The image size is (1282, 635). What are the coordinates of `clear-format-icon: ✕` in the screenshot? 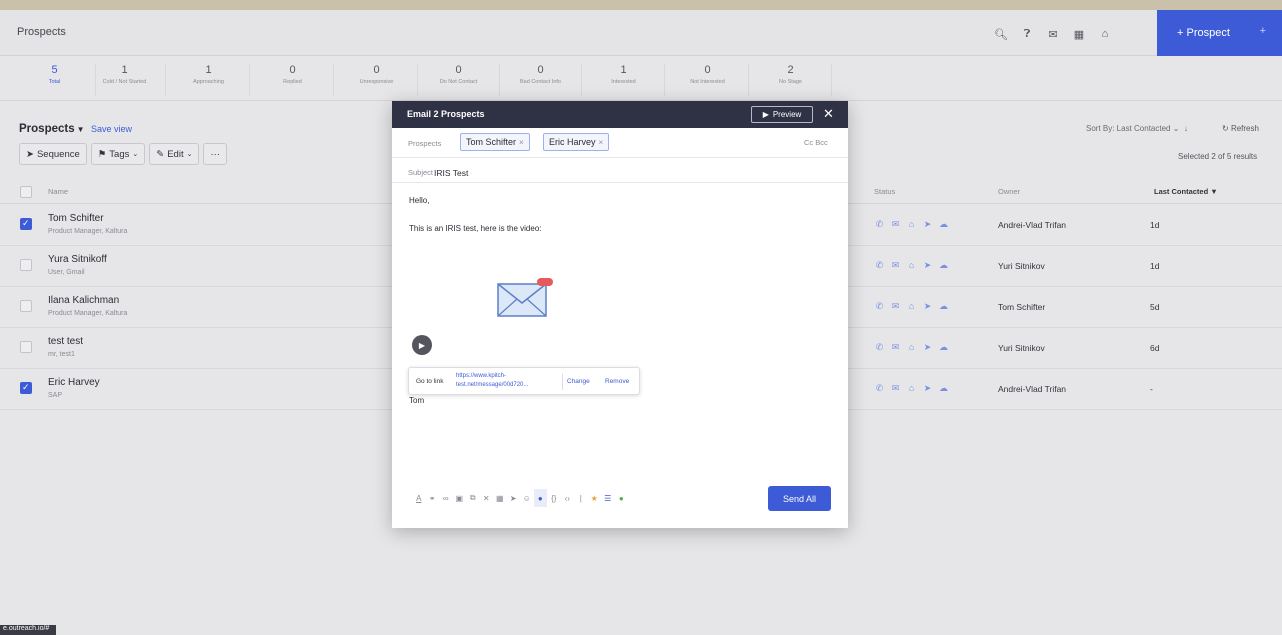 It's located at (487, 498).